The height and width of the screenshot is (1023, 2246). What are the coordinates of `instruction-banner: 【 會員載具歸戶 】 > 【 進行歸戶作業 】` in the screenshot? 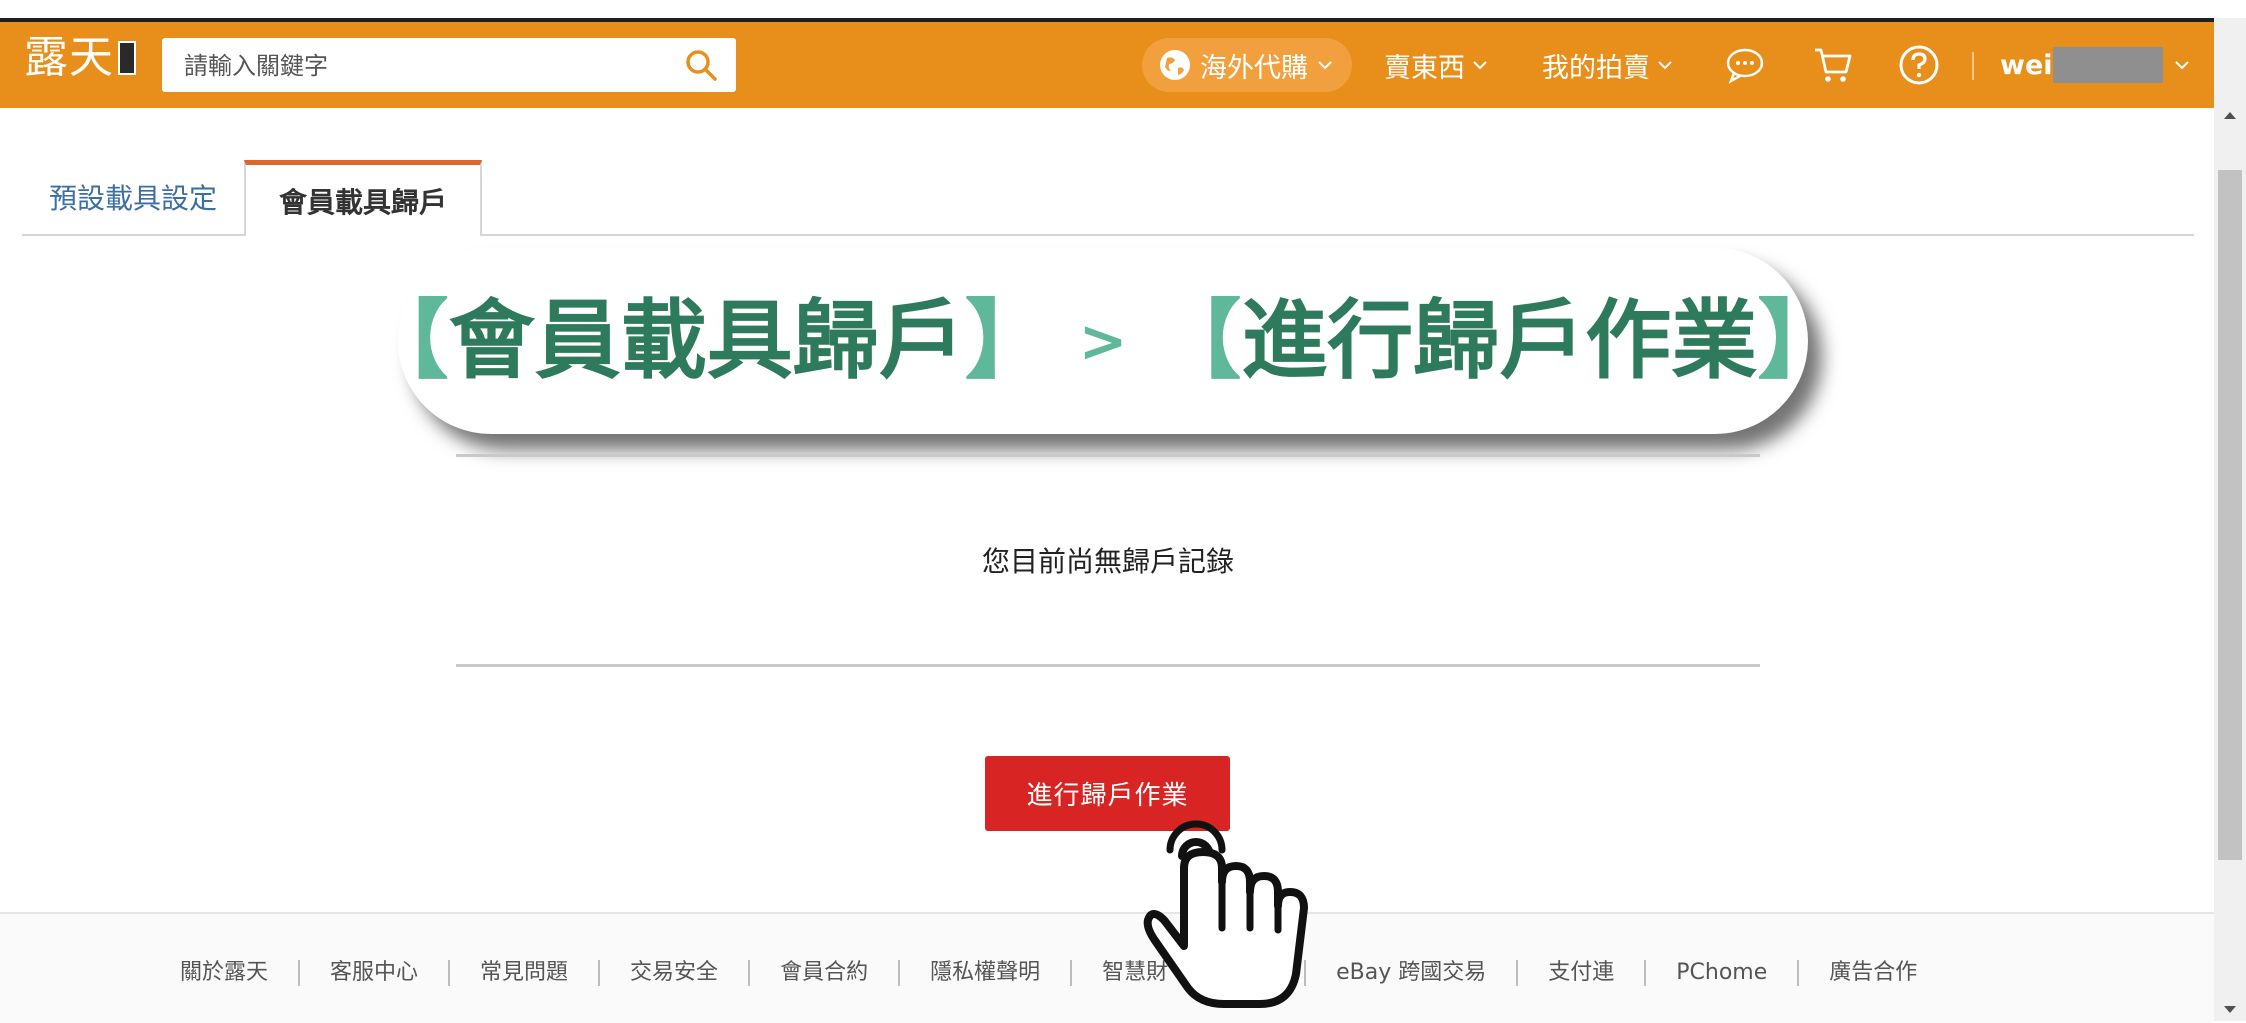 It's located at (1103, 341).